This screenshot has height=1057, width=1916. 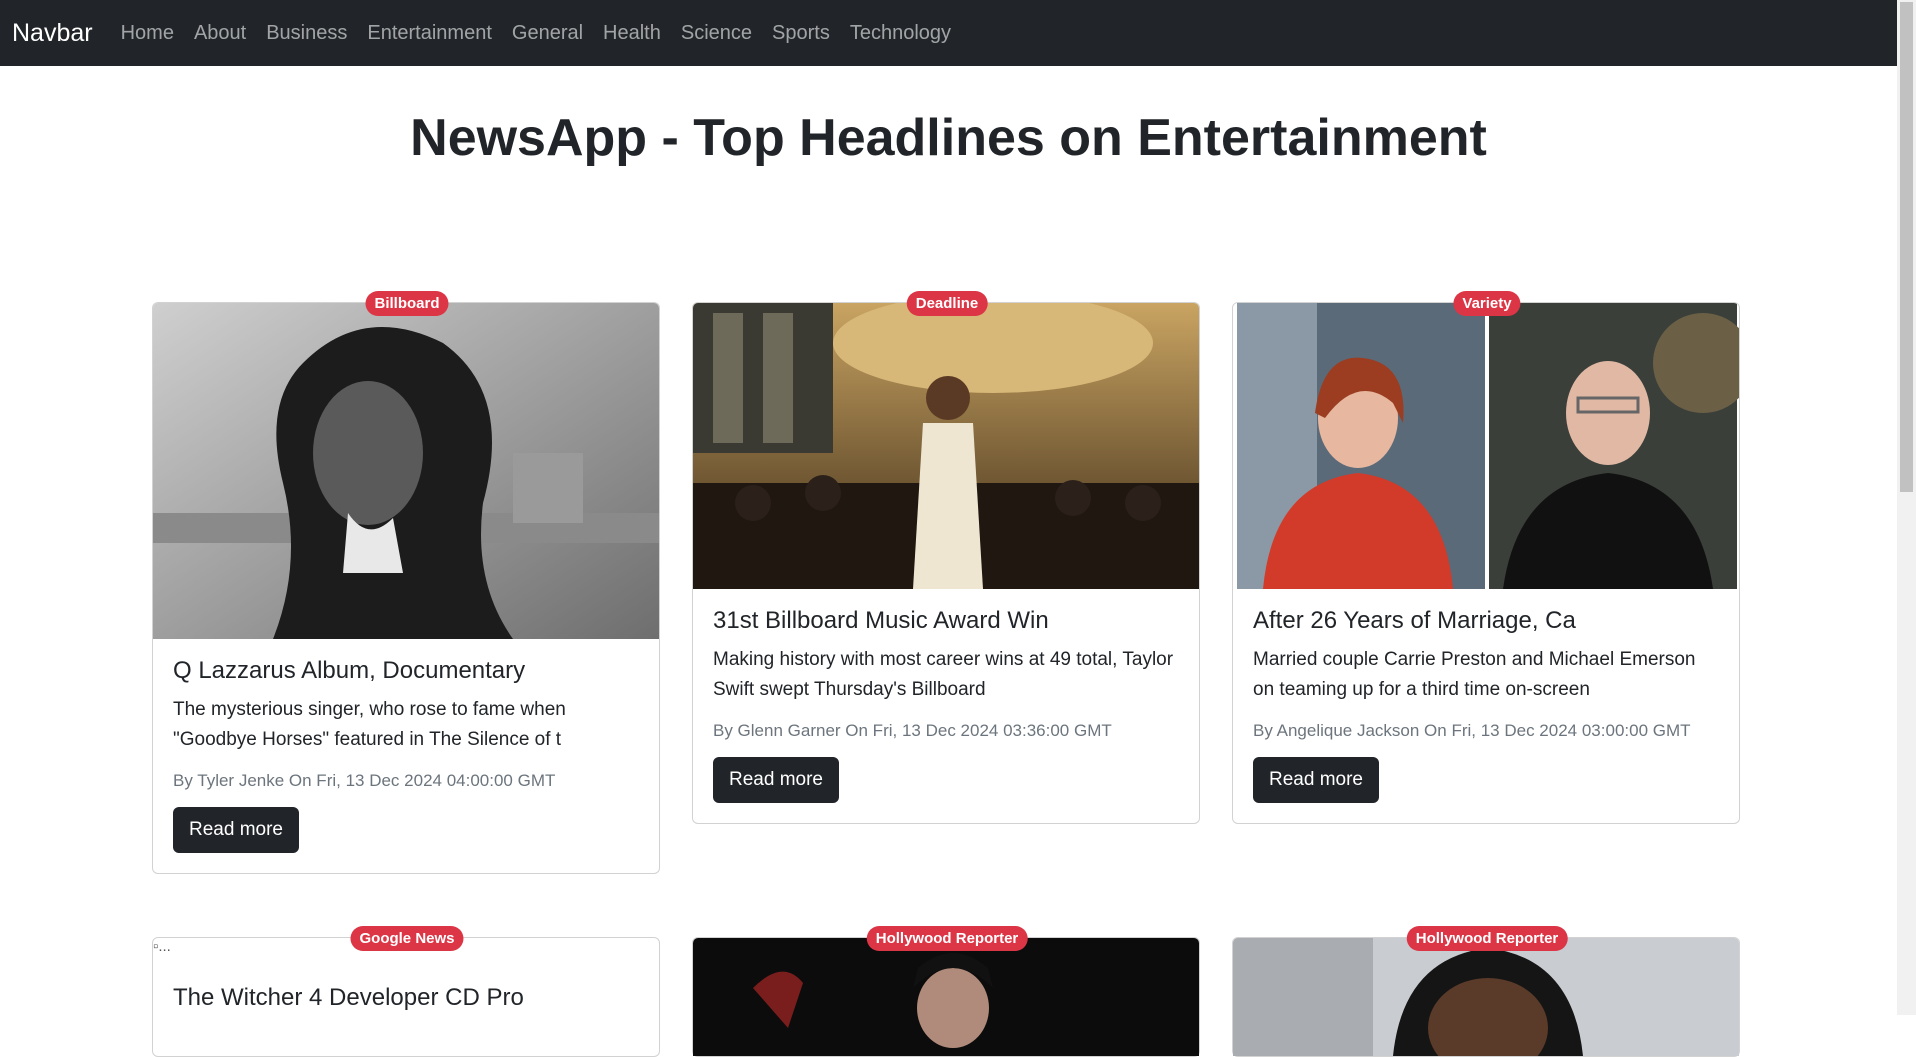 What do you see at coordinates (1906, 507) in the screenshot?
I see `page-scrollbar` at bounding box center [1906, 507].